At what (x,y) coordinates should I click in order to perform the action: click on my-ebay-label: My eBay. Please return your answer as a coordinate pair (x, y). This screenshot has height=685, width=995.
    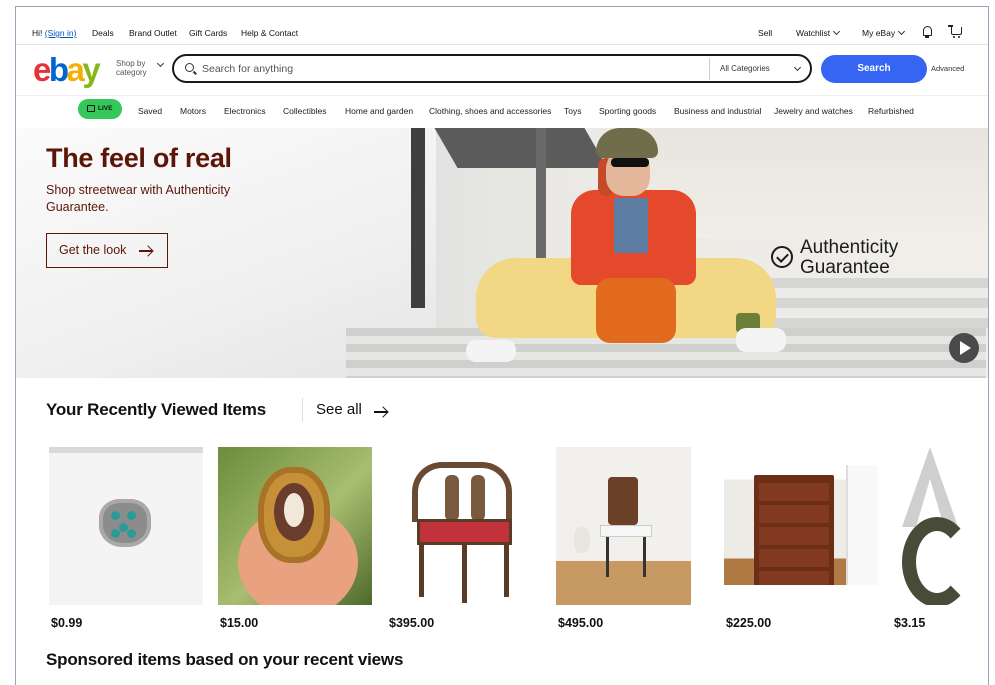
    Looking at the image, I should click on (879, 33).